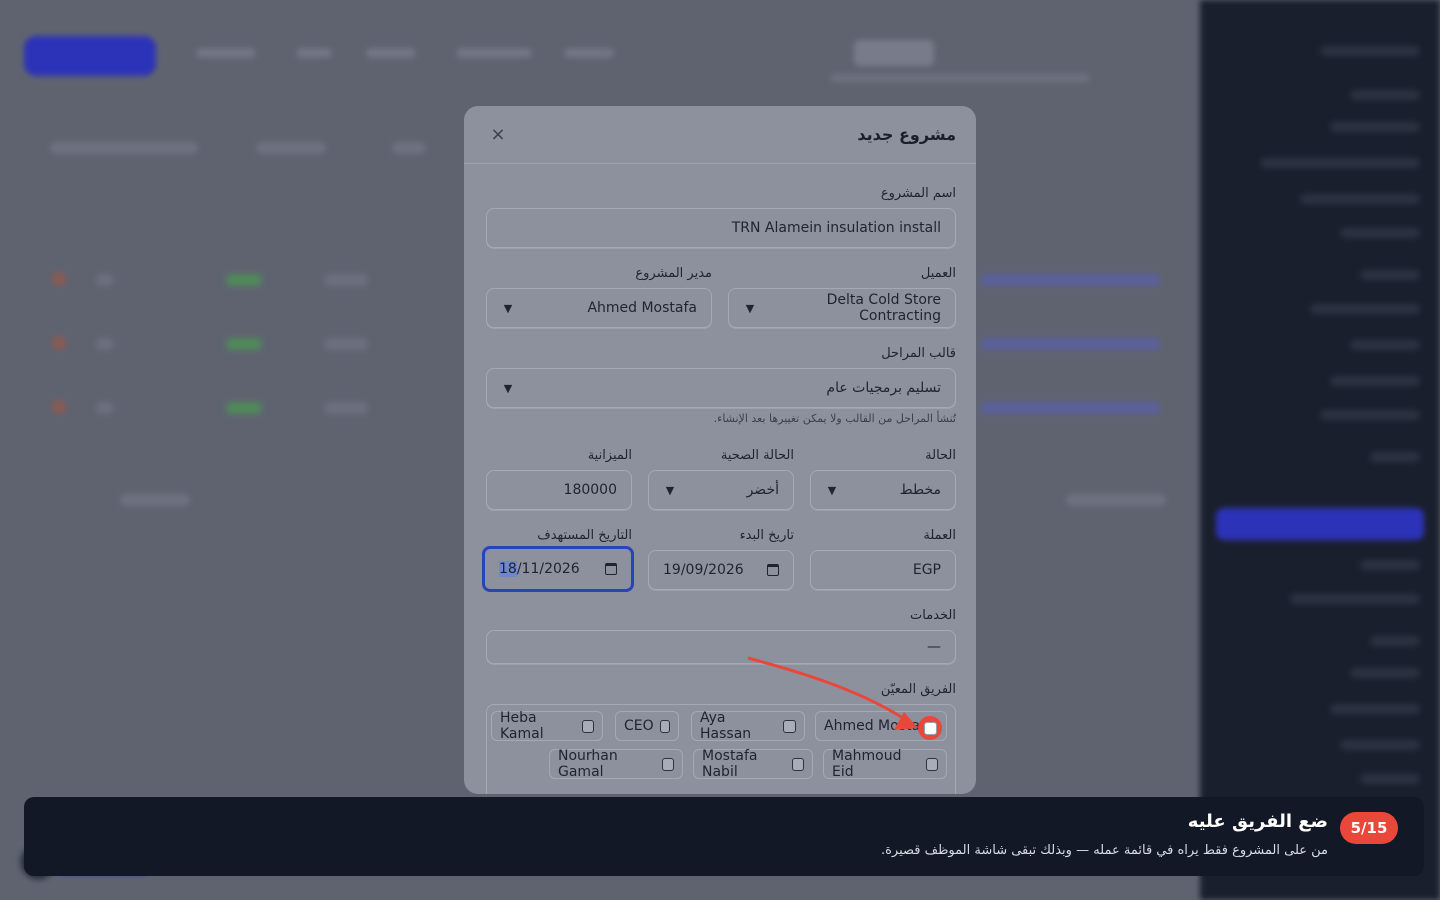 The height and width of the screenshot is (900, 1440). Describe the element at coordinates (883, 570) in the screenshot. I see `currency-input: EGP` at that location.